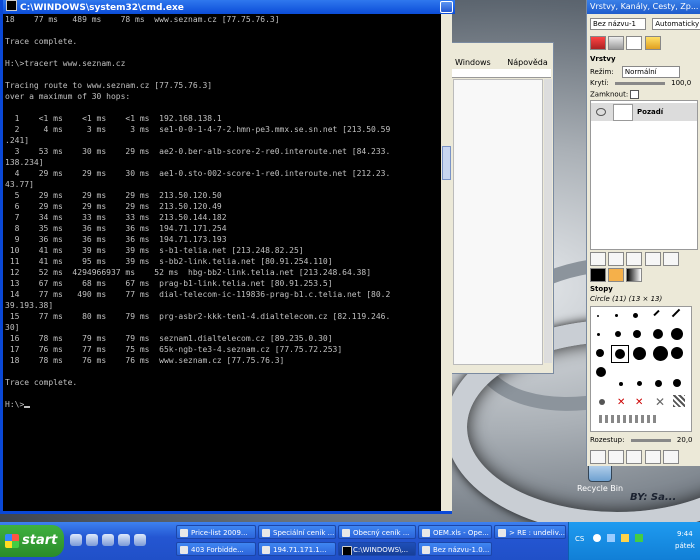 This screenshot has width=700, height=560. What do you see at coordinates (650, 112) in the screenshot?
I see `layer-name: Pozadí` at bounding box center [650, 112].